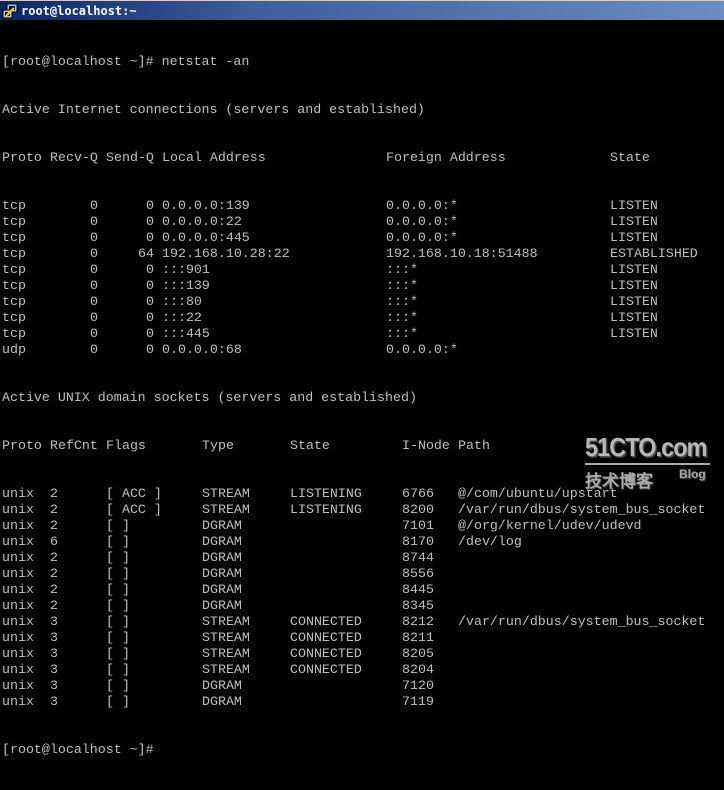  I want to click on unix-socket-row: unix 3 [ ] DGRAM 7119, so click(363, 702).